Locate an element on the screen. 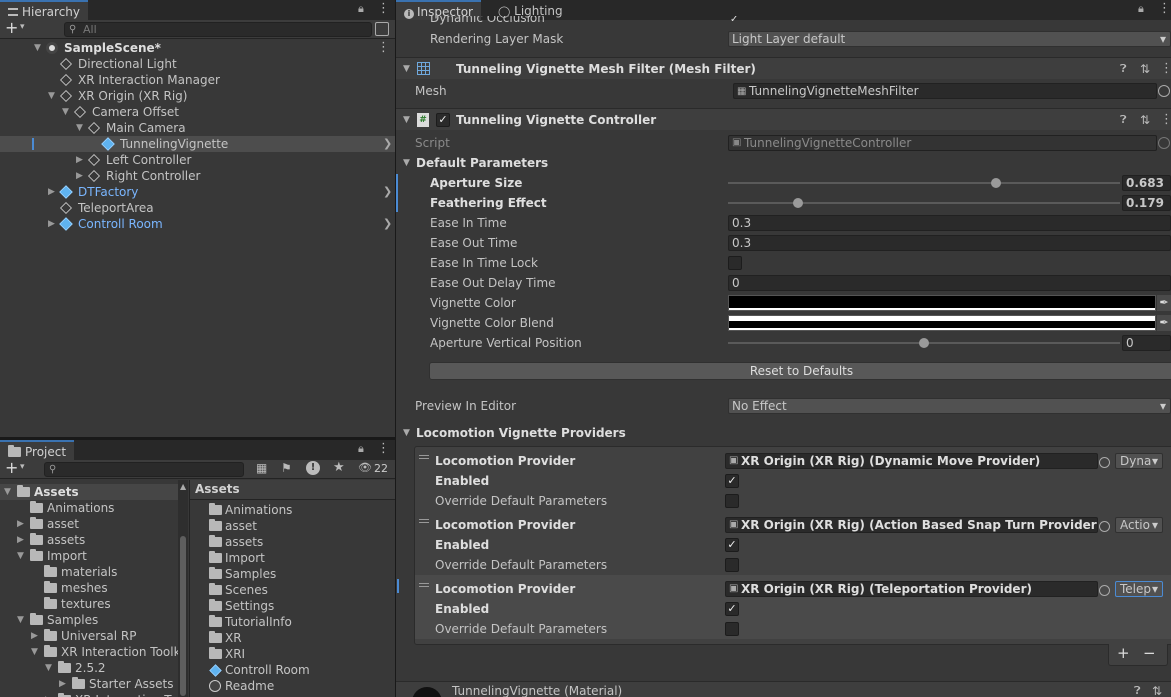 This screenshot has height=697, width=1171. project-asset-item: Animations is located at coordinates (292, 510).